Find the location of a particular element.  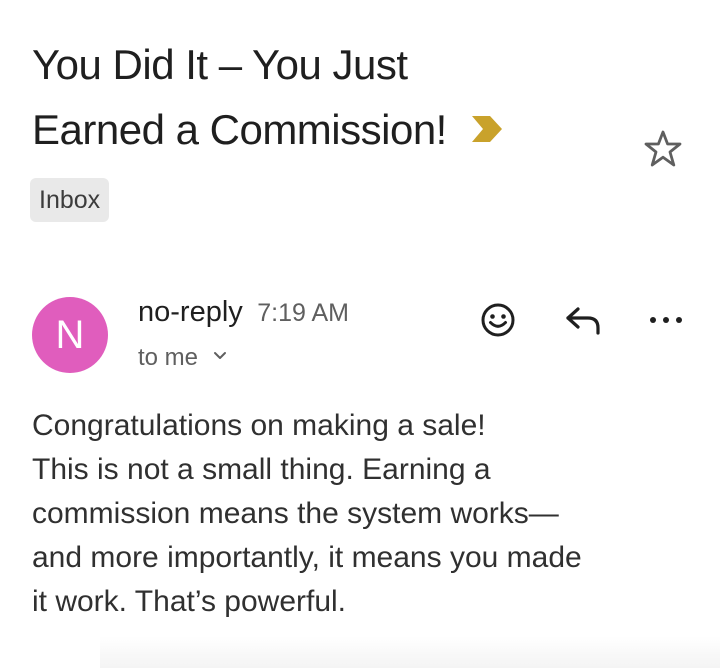

subject-line-1: You Did It – You Just is located at coordinates (220, 64).